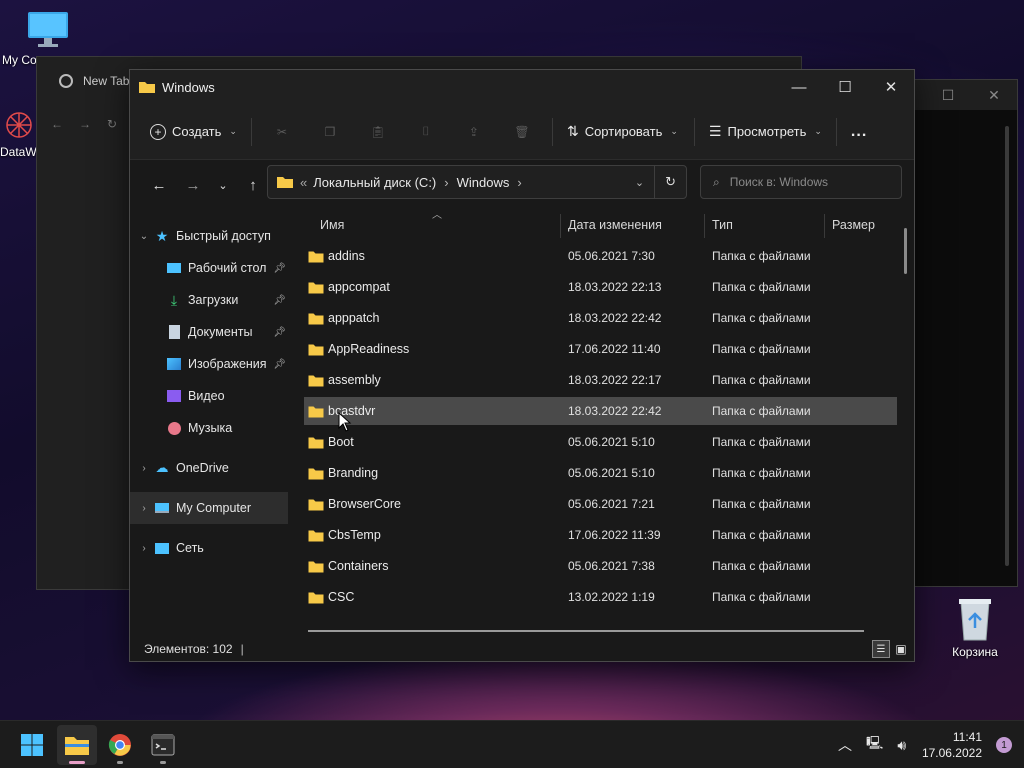  Describe the element at coordinates (174, 268) in the screenshot. I see `desktop-icon` at that location.